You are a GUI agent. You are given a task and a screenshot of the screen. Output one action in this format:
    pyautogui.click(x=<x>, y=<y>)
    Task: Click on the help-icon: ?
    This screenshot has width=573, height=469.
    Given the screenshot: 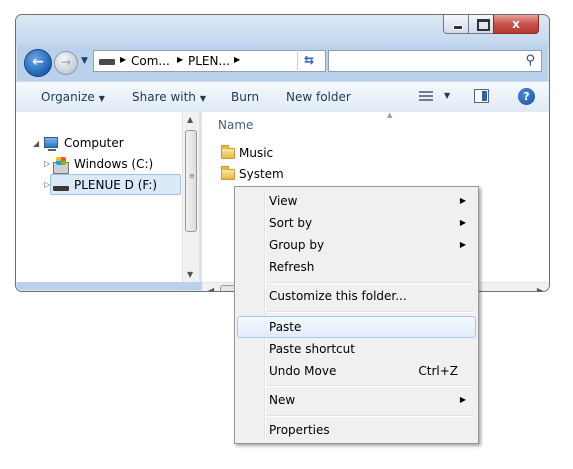 What is the action you would take?
    pyautogui.click(x=526, y=96)
    